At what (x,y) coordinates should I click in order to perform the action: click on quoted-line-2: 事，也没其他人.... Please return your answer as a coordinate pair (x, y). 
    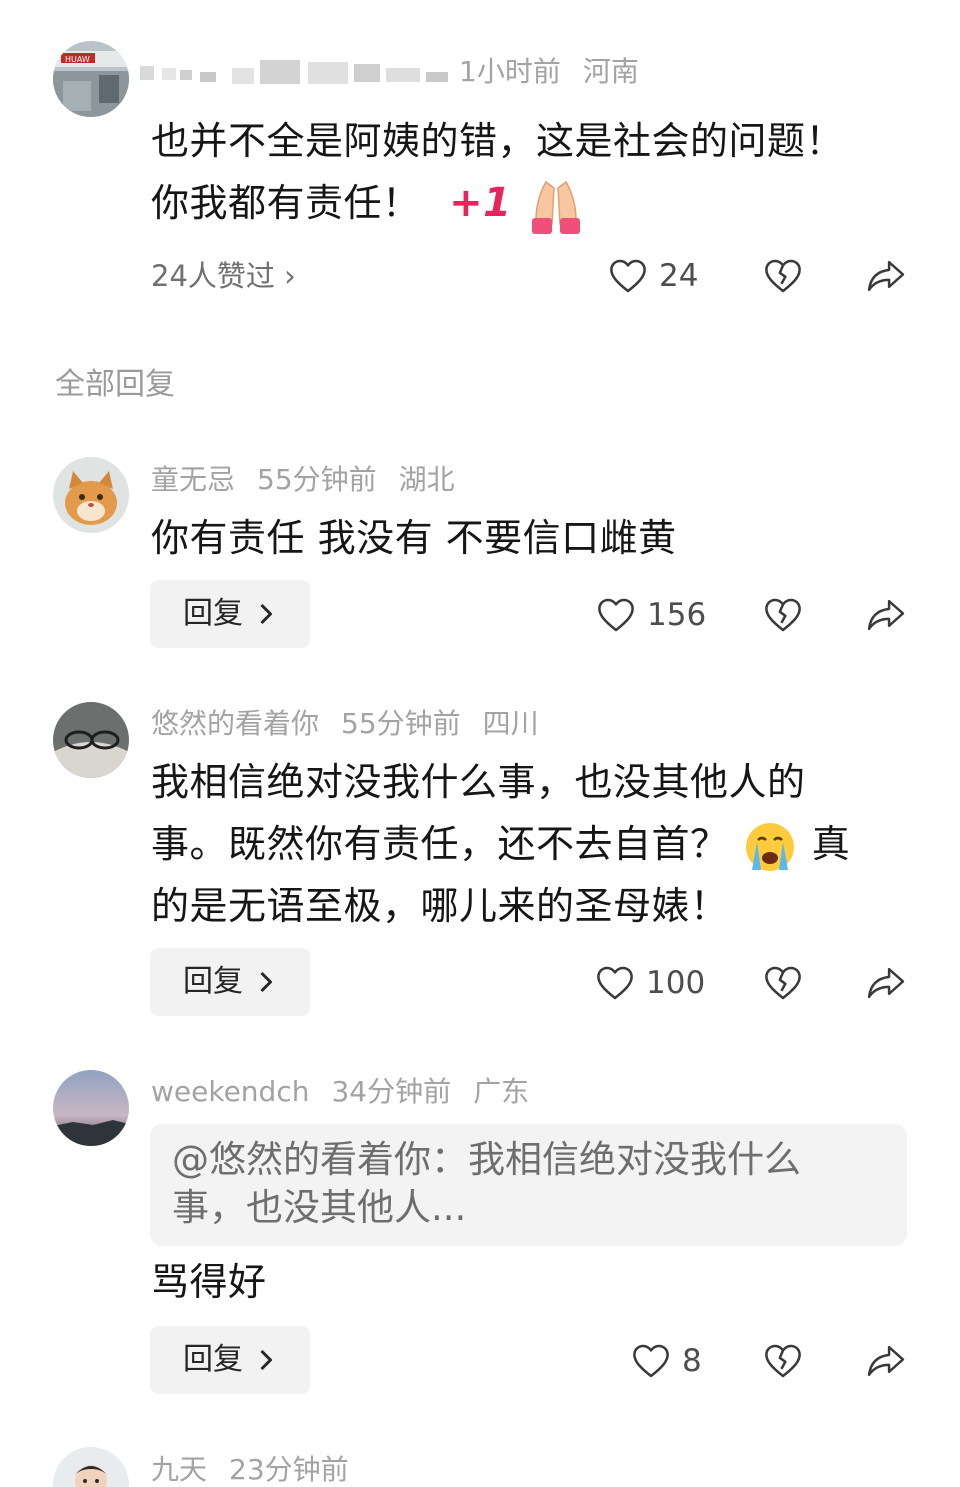
    Looking at the image, I should click on (319, 1207).